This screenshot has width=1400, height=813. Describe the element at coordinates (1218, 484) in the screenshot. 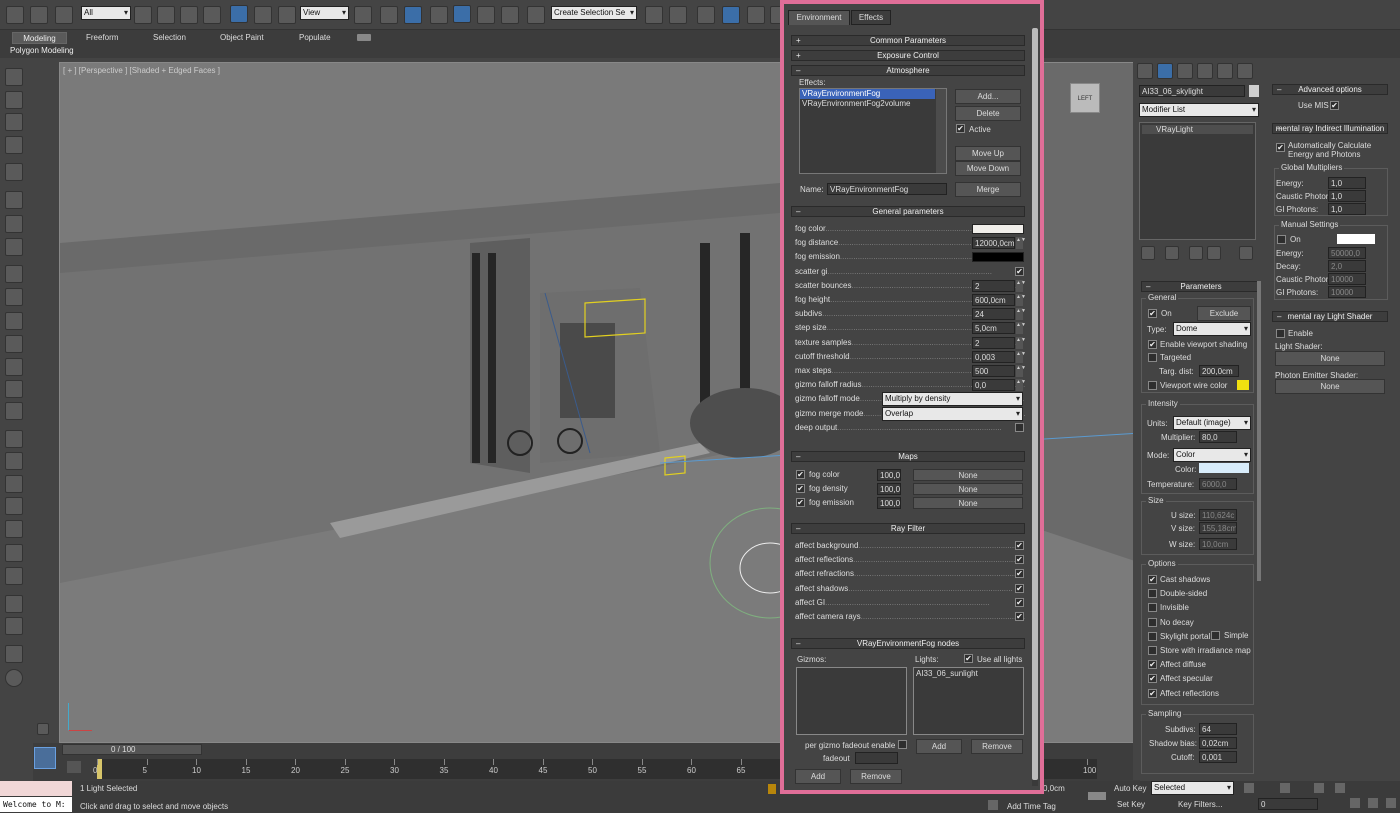

I see `temperature-field: 6000,0` at that location.